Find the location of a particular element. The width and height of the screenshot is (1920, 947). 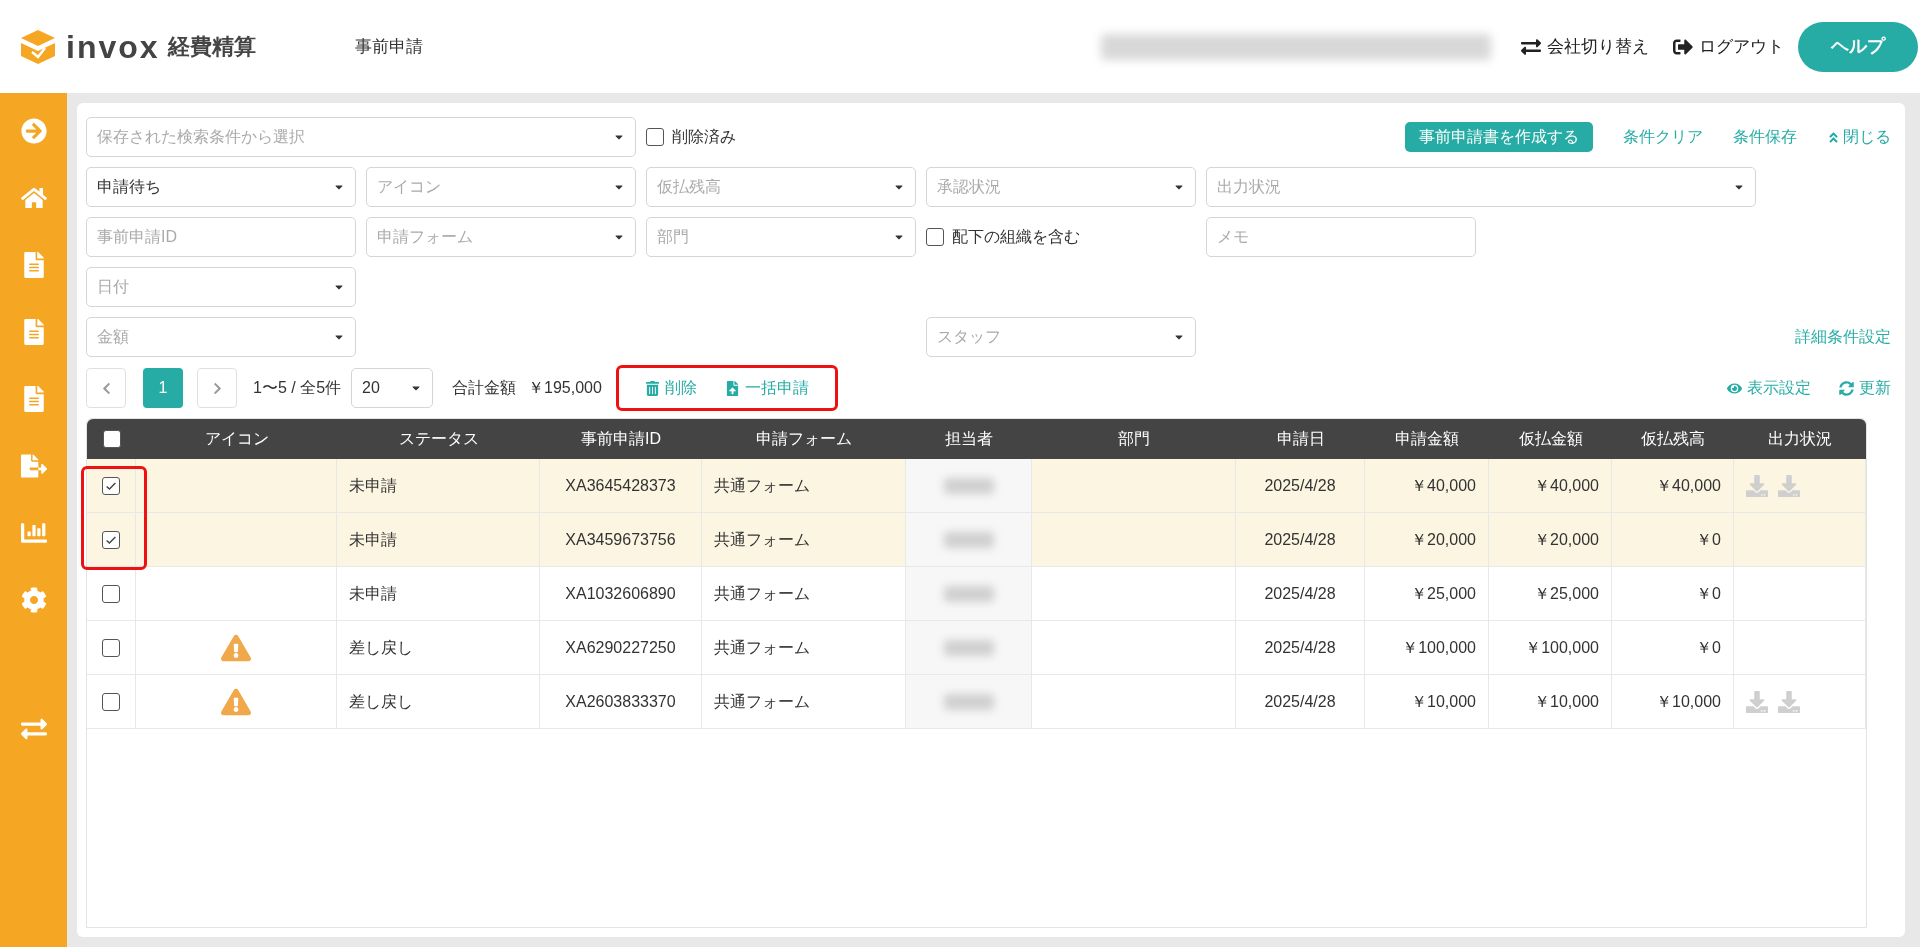

table-row: 差し戻し XA2603833370 共通フォーム 2025/4/28 ￥10,000 ￥10,000 ￥10,000 is located at coordinates (976, 702).